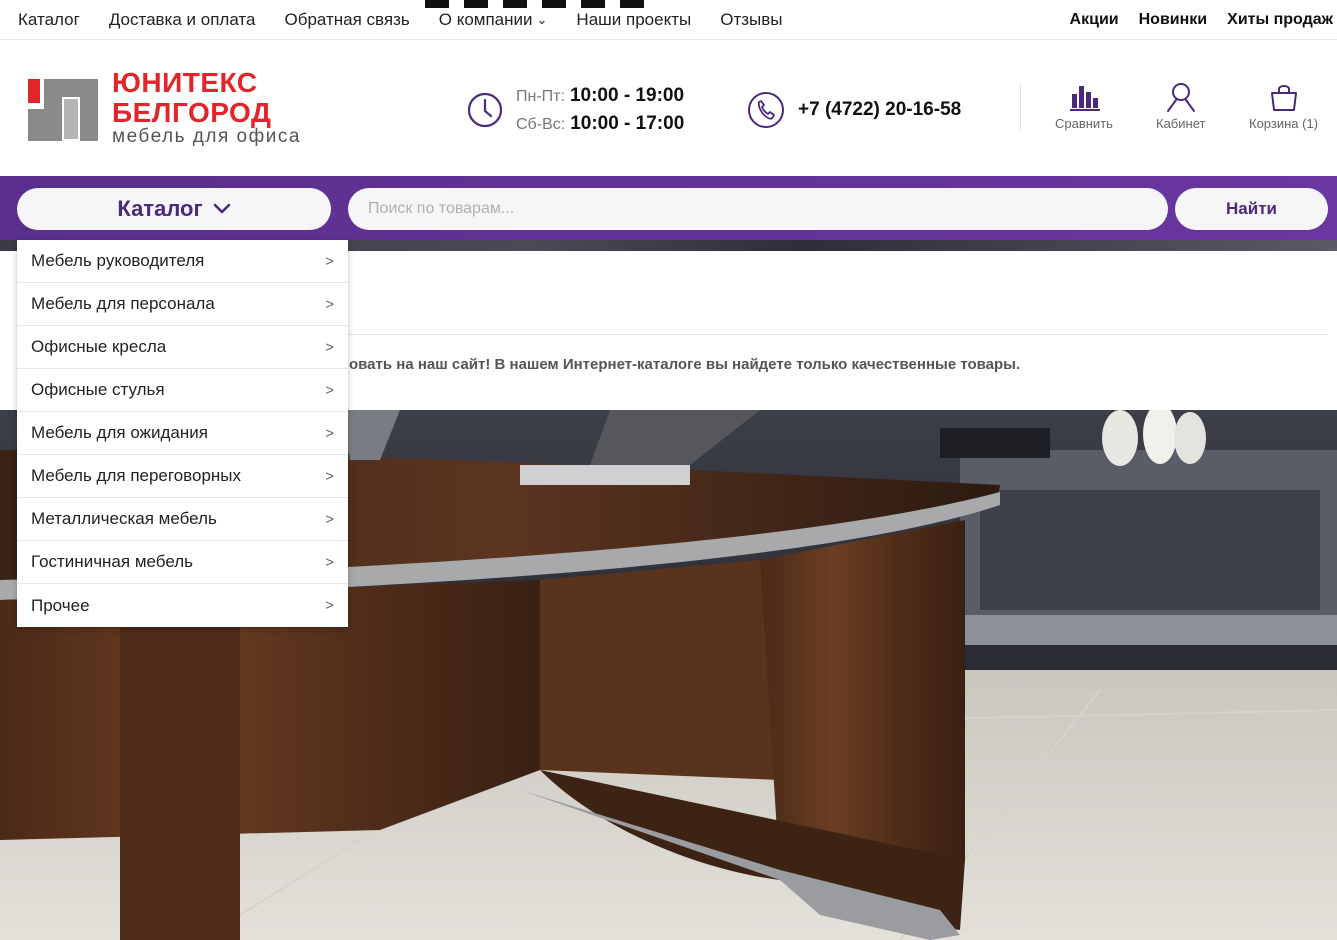 The height and width of the screenshot is (940, 1337). What do you see at coordinates (63, 110) in the screenshot?
I see `logo-icon` at bounding box center [63, 110].